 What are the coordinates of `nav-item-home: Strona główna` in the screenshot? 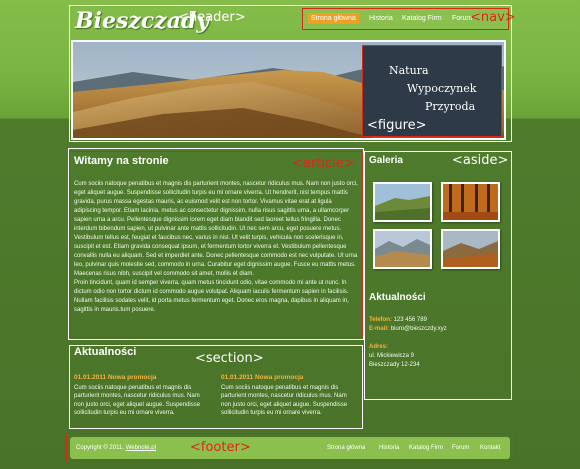 It's located at (333, 18).